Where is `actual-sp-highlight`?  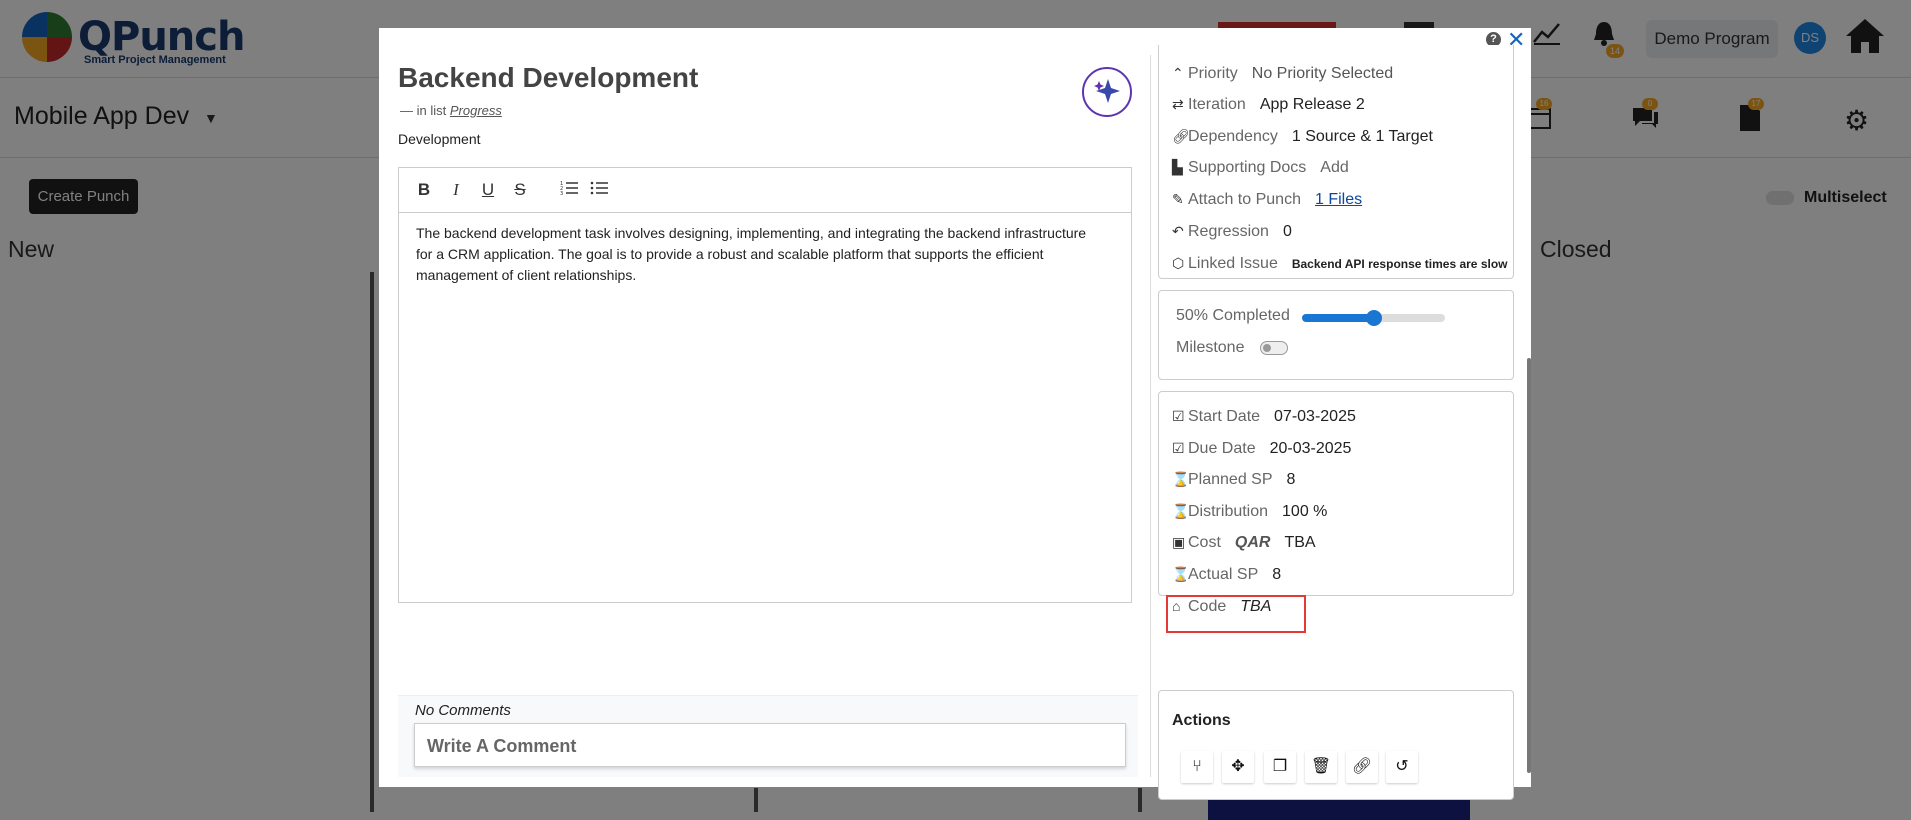
actual-sp-highlight is located at coordinates (1236, 614).